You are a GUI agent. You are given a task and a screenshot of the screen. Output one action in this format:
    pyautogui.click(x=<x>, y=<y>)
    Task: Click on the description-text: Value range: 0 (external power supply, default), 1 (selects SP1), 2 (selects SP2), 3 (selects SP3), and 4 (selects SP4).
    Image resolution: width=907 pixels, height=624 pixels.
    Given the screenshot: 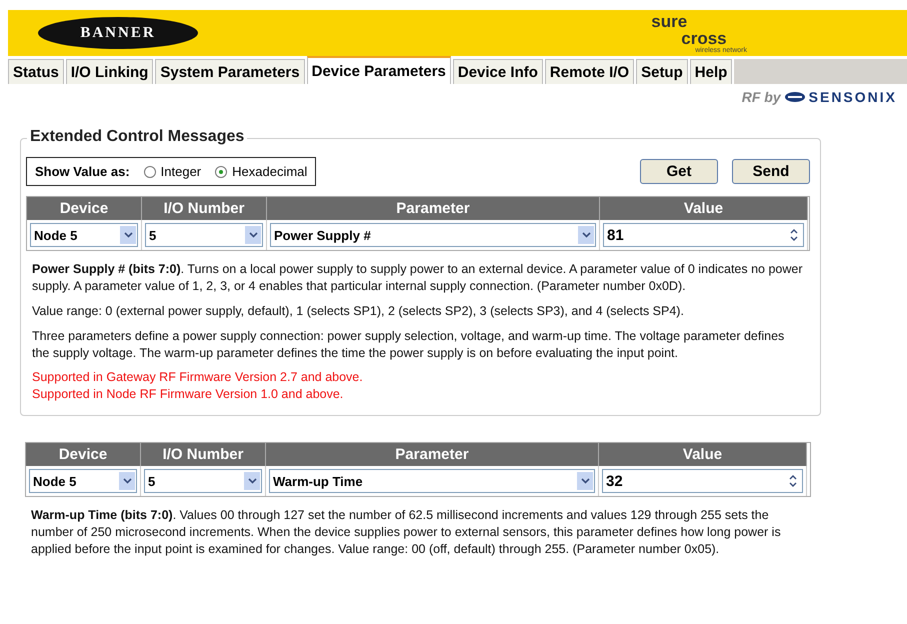 What is the action you would take?
    pyautogui.click(x=358, y=311)
    